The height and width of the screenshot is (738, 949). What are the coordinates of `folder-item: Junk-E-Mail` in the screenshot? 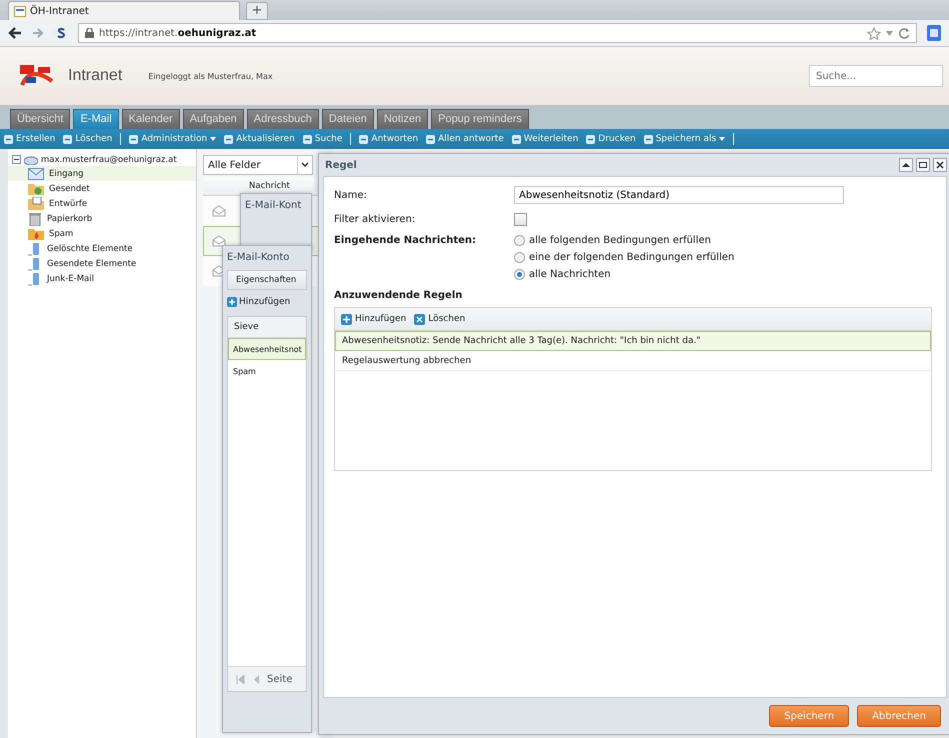 It's located at (102, 278).